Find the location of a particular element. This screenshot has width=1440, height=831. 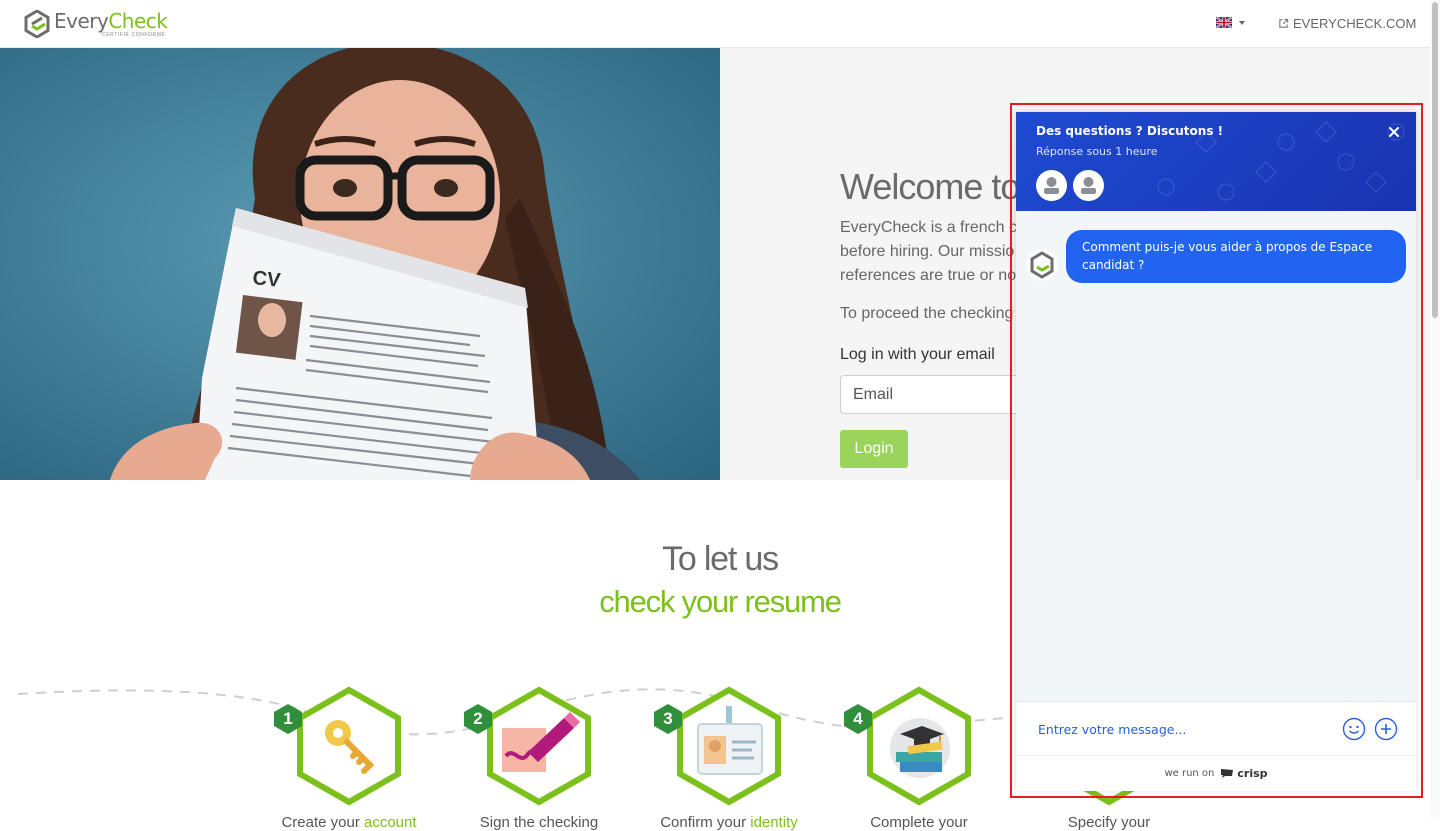

step-4: 4 Complete your is located at coordinates (919, 758).